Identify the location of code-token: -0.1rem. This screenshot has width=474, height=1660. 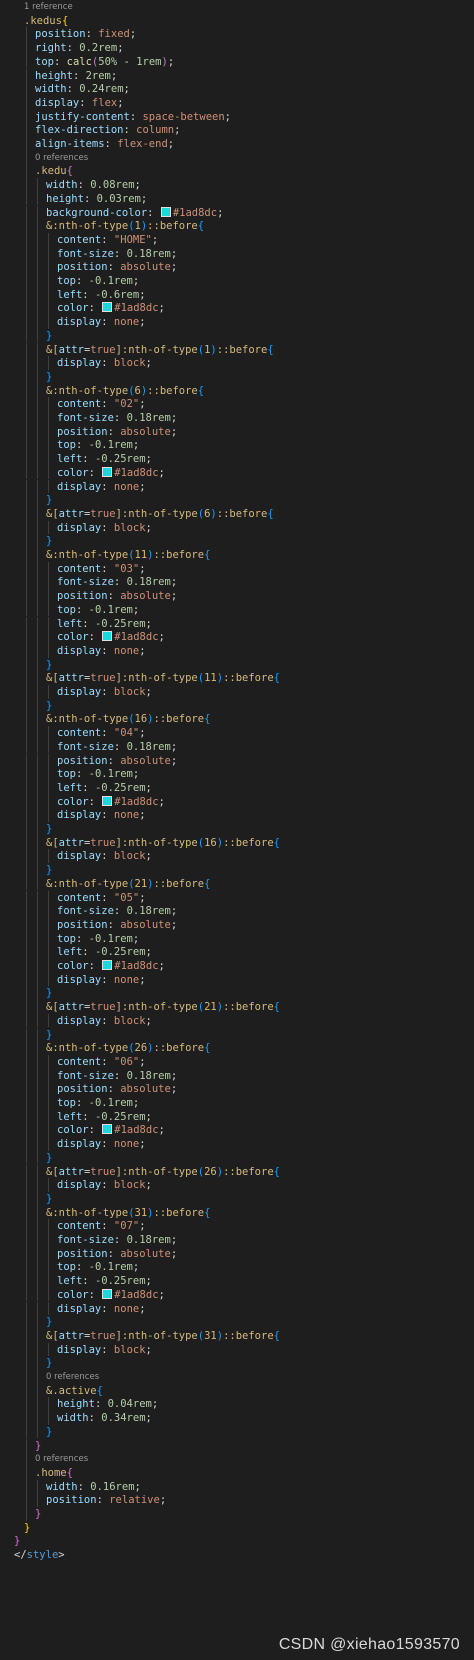
(110, 1103).